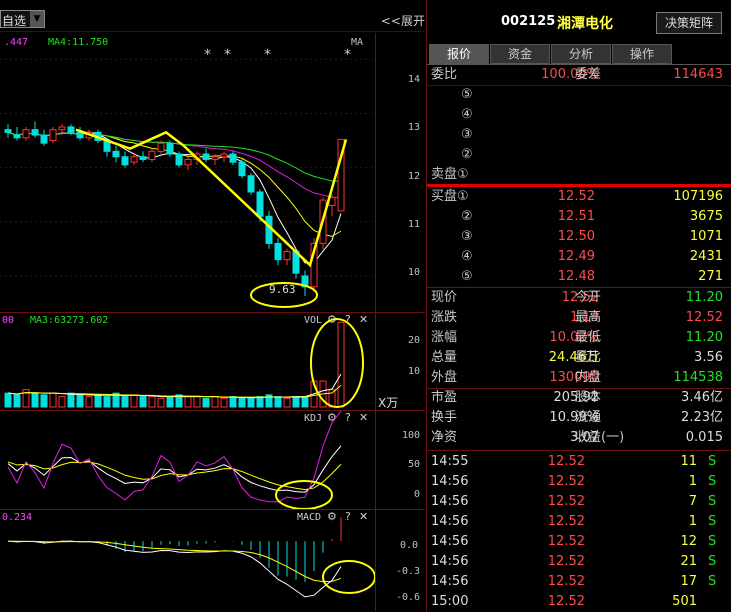 Image resolution: width=731 pixels, height=612 pixels. What do you see at coordinates (577, 95) in the screenshot?
I see `sell-order-row: ⑤` at bounding box center [577, 95].